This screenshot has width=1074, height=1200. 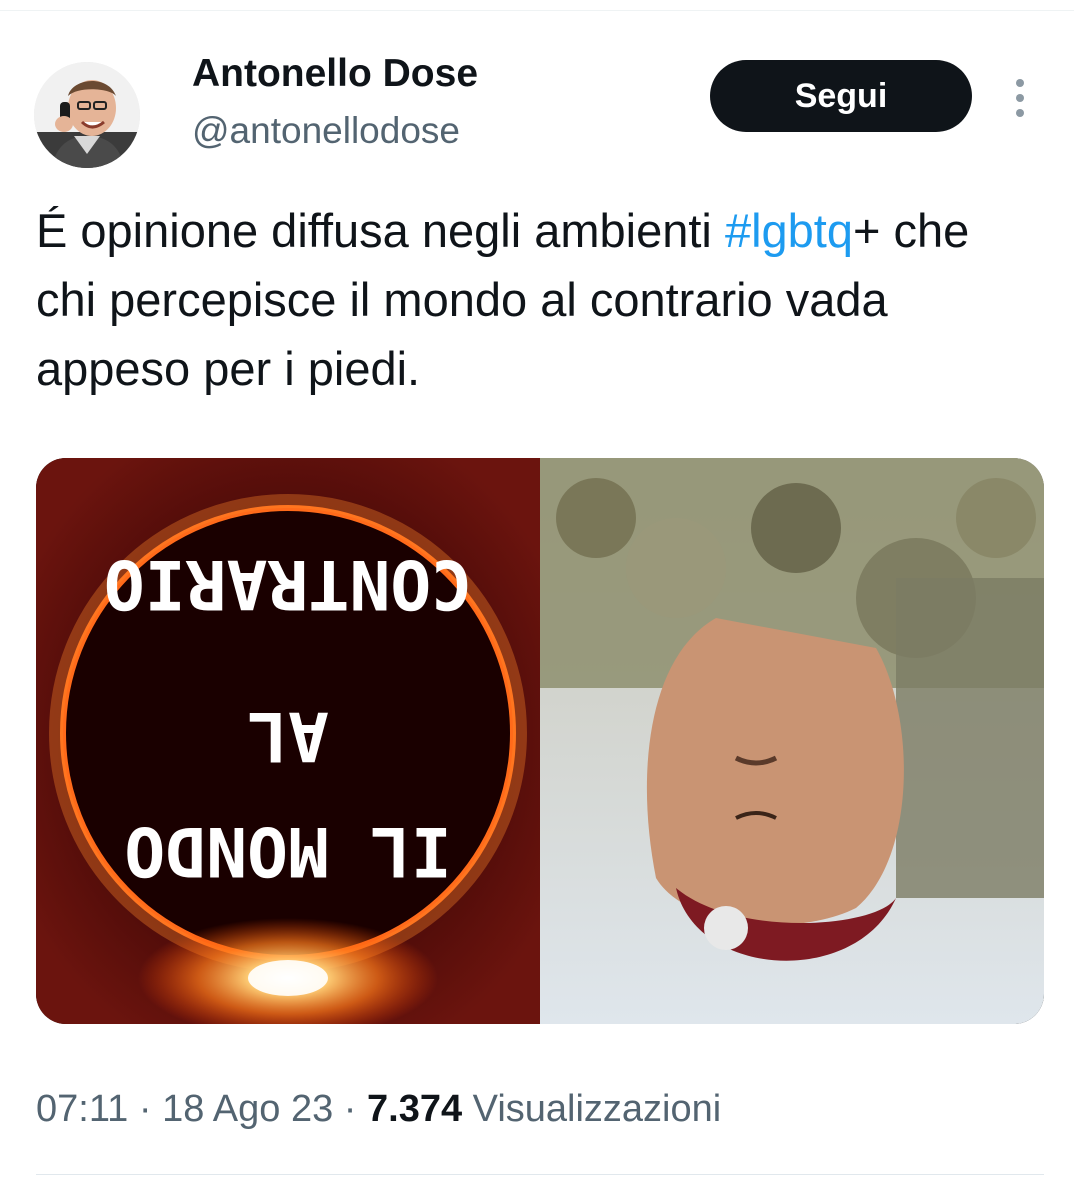 I want to click on avatar-image, so click(x=87, y=115).